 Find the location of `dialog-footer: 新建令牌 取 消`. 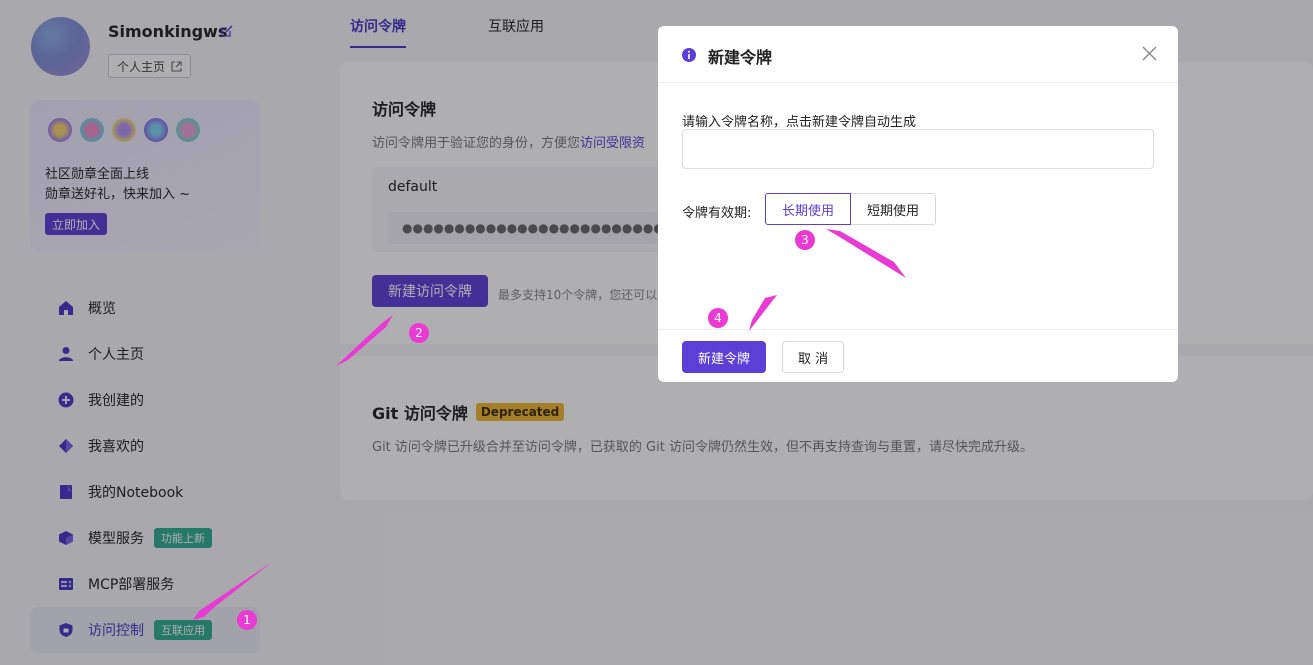

dialog-footer: 新建令牌 取 消 is located at coordinates (918, 355).